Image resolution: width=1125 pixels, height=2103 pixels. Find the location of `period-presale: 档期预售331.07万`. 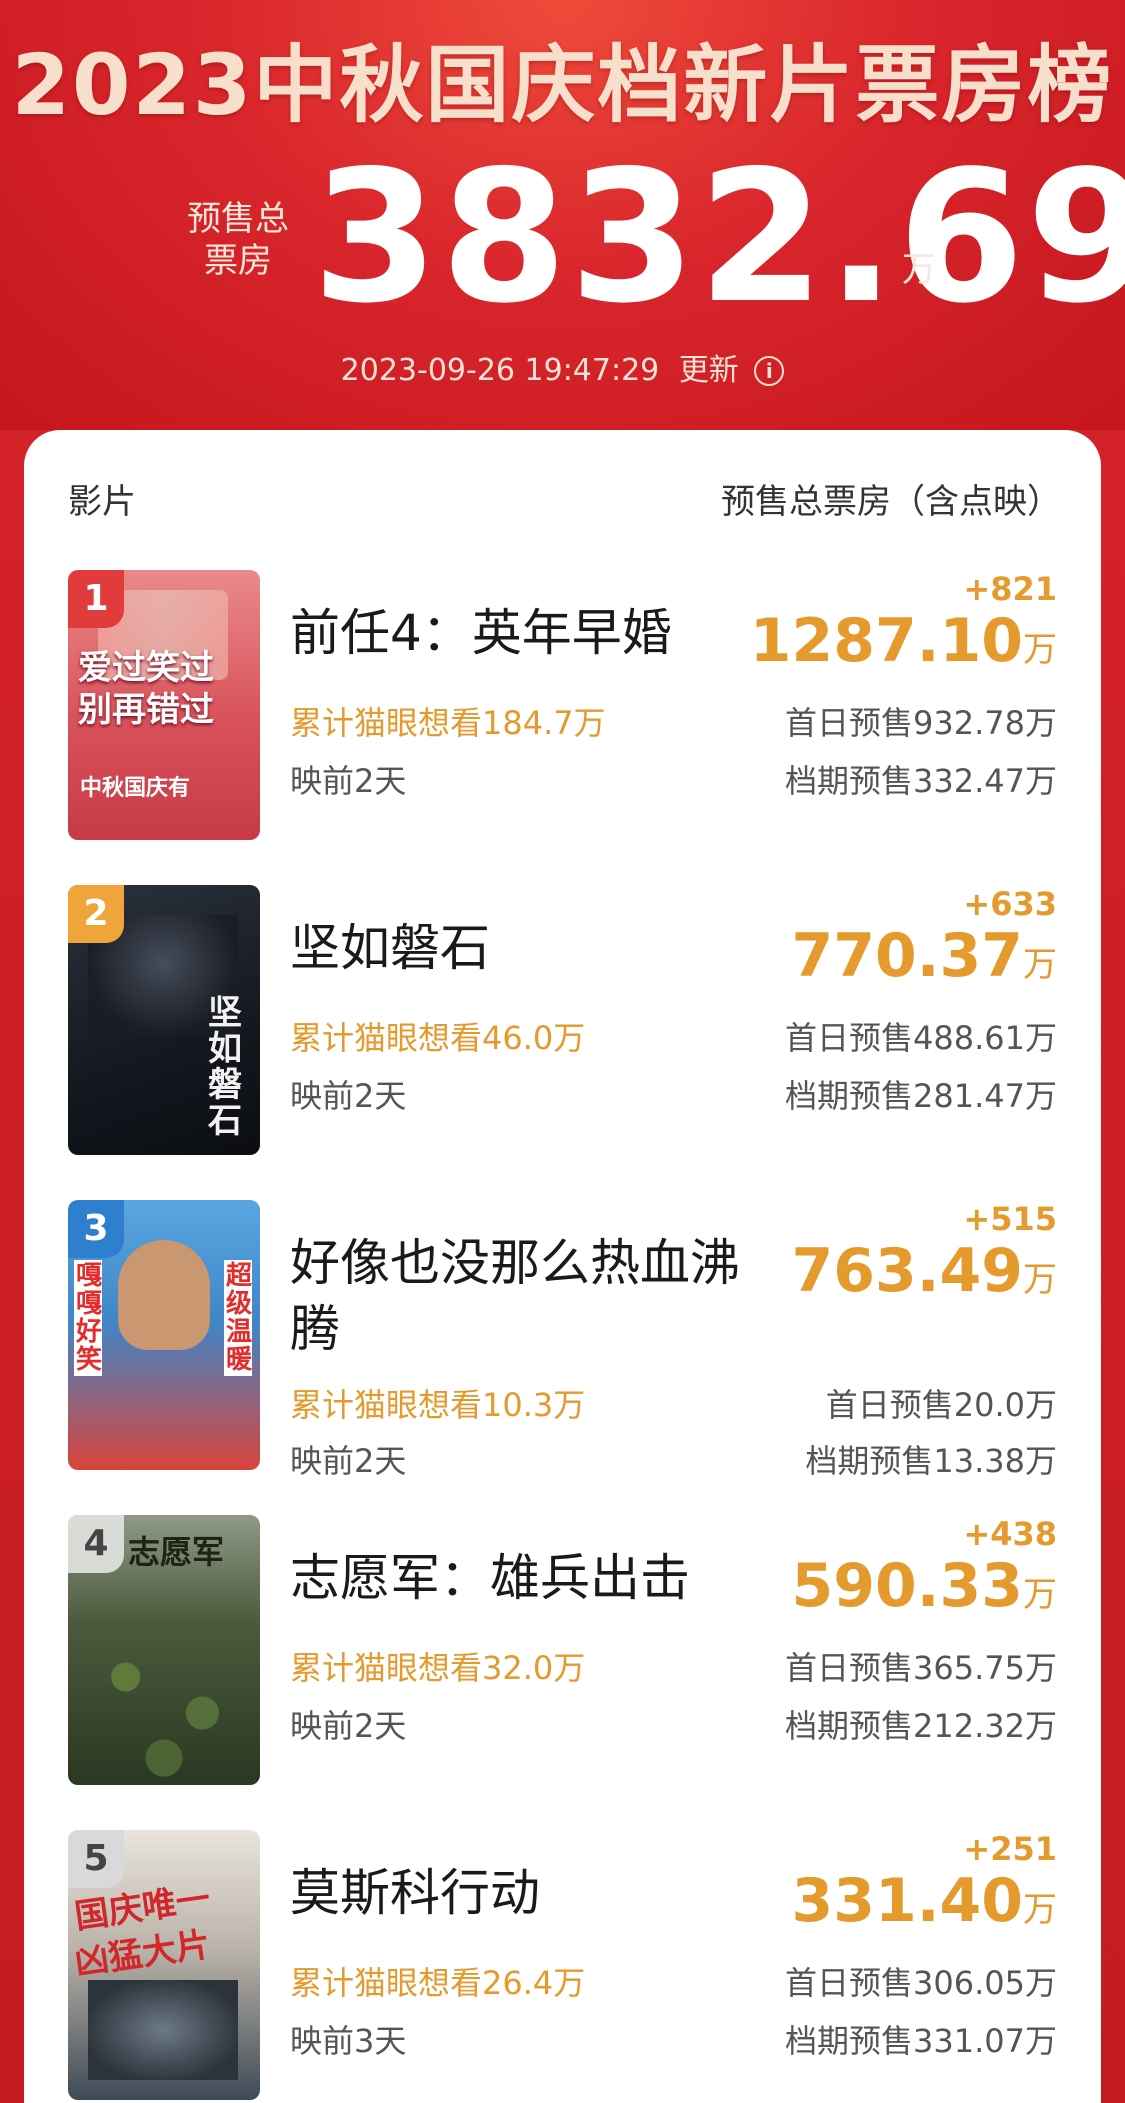

period-presale: 档期预售331.07万 is located at coordinates (921, 2041).